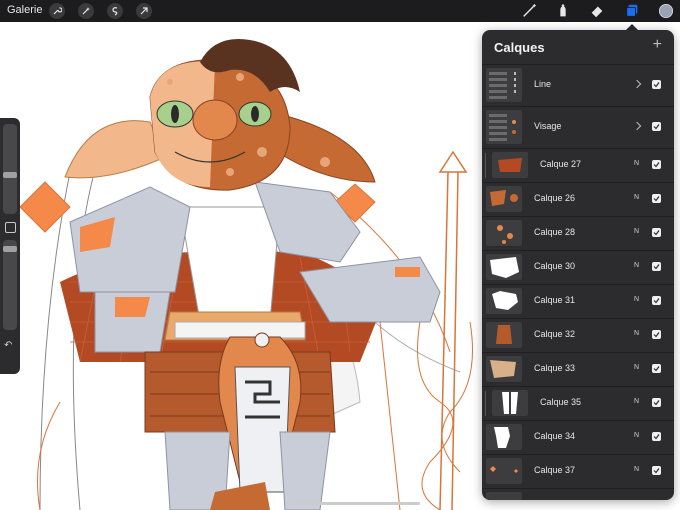 This screenshot has height=510, width=680. What do you see at coordinates (543, 84) in the screenshot?
I see `layer-name: Line` at bounding box center [543, 84].